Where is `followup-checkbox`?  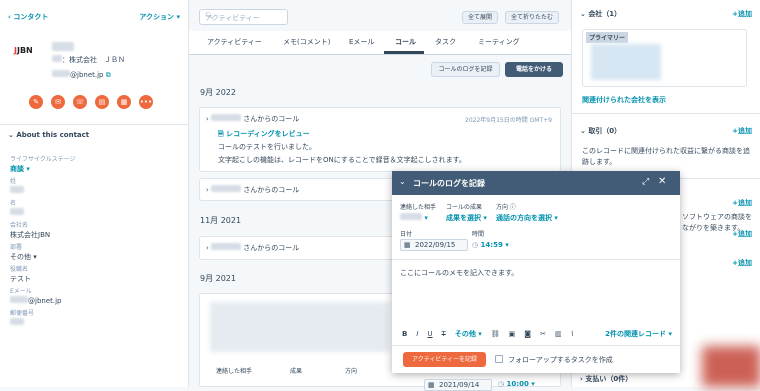
followup-checkbox is located at coordinates (499, 359).